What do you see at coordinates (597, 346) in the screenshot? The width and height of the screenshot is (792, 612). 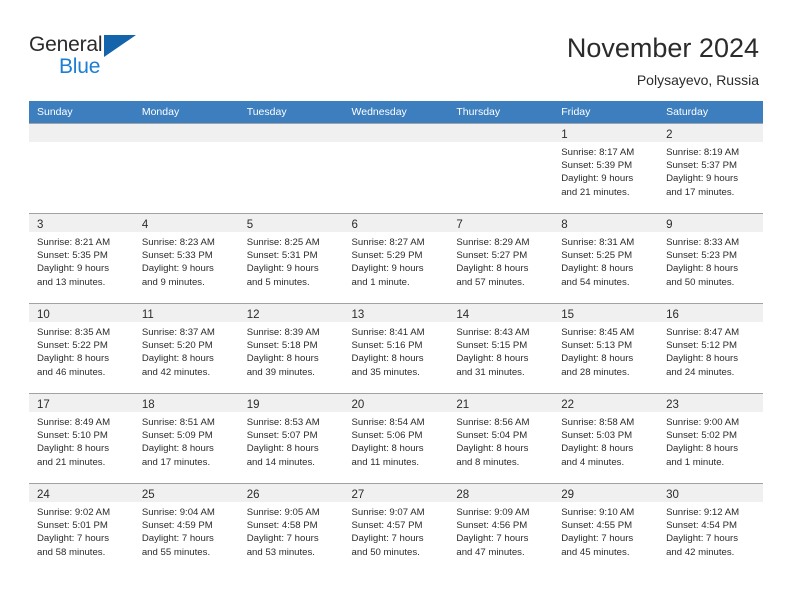 I see `sunset-text: Sunset: 5:13 PM` at bounding box center [597, 346].